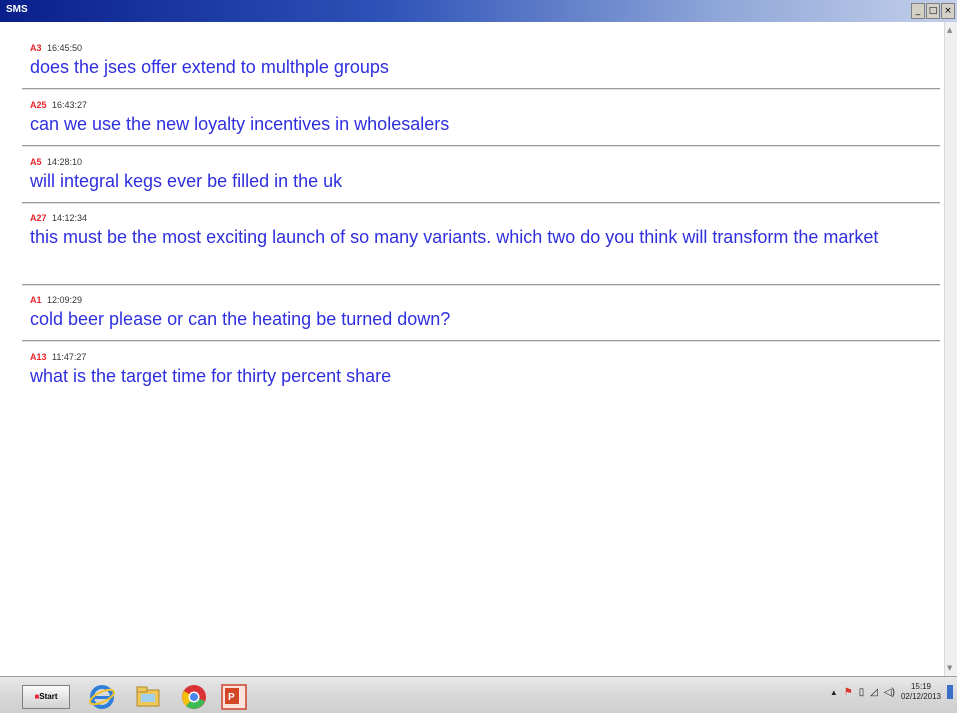 This screenshot has width=957, height=713. What do you see at coordinates (950, 349) in the screenshot?
I see `vertical-scrollbar: ▲ ▼` at bounding box center [950, 349].